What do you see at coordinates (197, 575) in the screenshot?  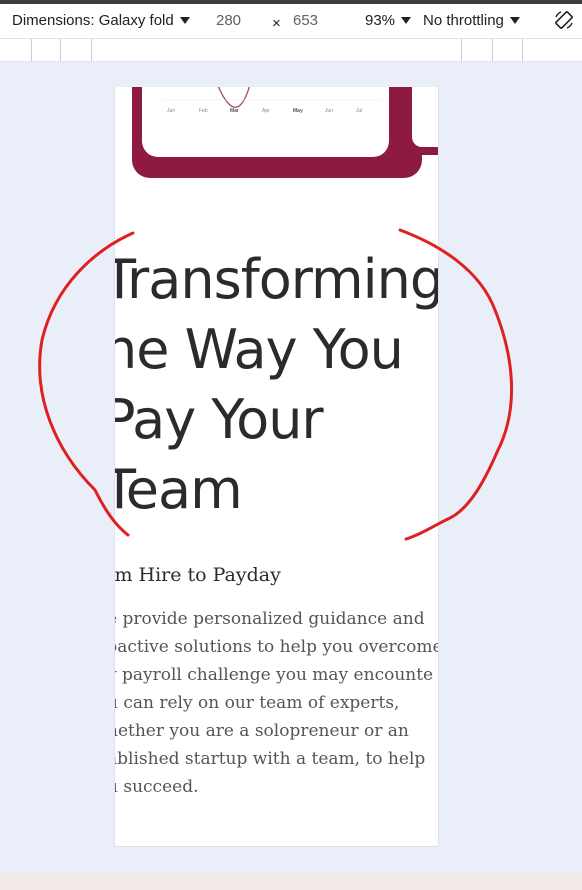 I see `hero-subheading: om Hire to Payday` at bounding box center [197, 575].